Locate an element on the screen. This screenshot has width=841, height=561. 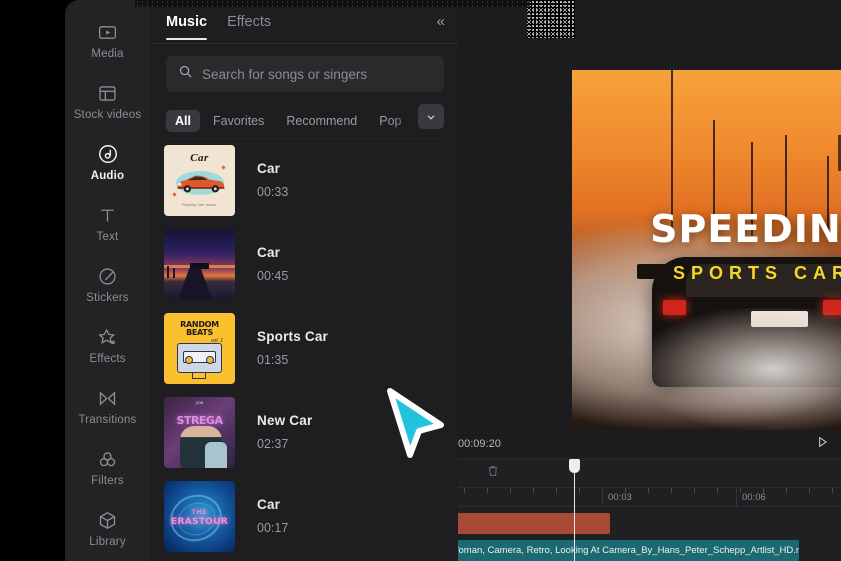
tab-effects-label: Effects is located at coordinates (249, 21).